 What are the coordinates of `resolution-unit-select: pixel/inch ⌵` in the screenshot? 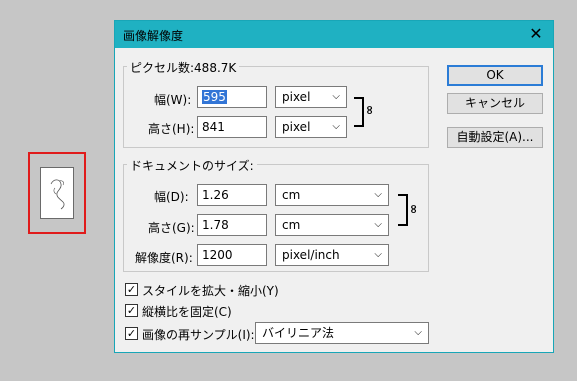 It's located at (332, 255).